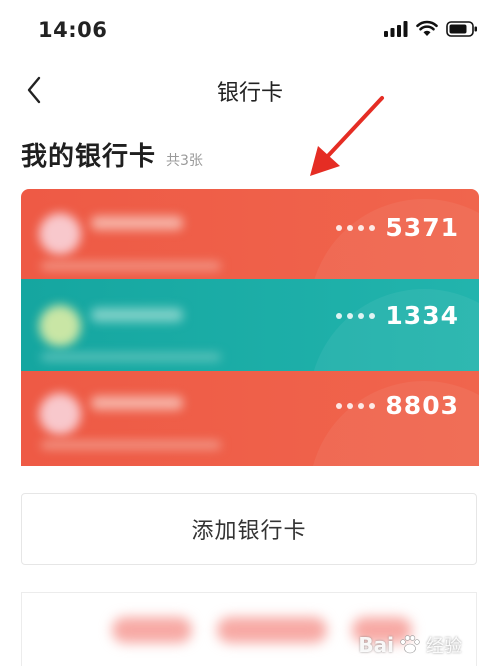 The width and height of the screenshot is (500, 666). Describe the element at coordinates (250, 236) in the screenshot. I see `bank-card: 5371` at that location.